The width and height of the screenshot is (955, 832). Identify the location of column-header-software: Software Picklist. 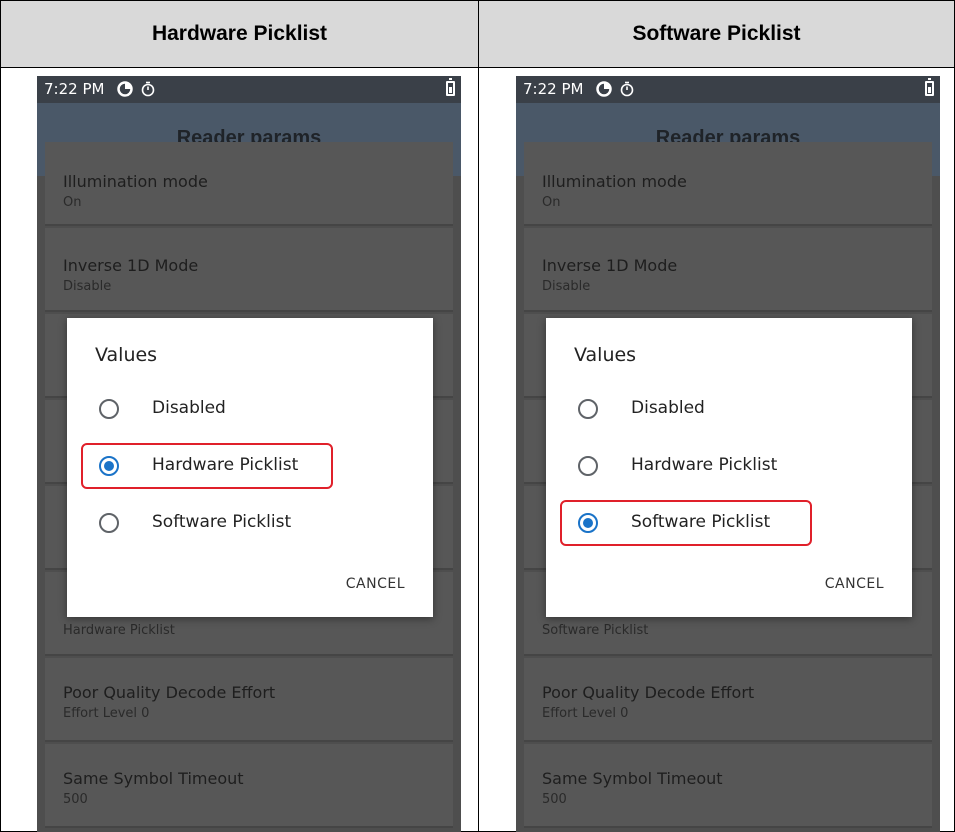
(716, 33).